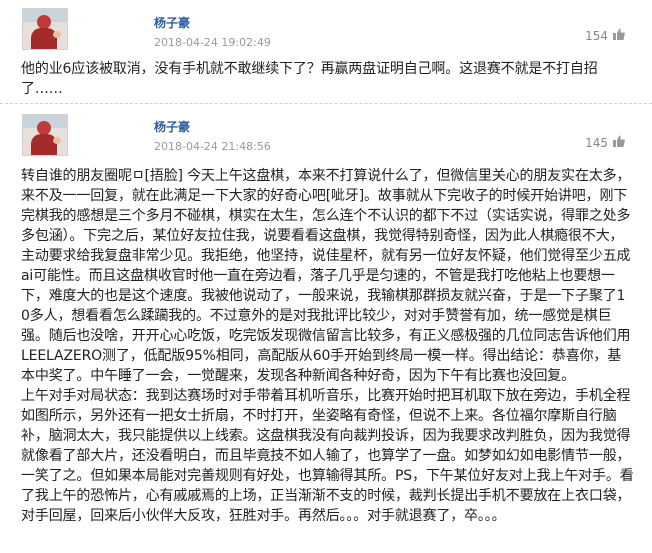 This screenshot has width=652, height=553. What do you see at coordinates (212, 146) in the screenshot?
I see `comment-timestamp: 2018-04-24 21:48:56` at bounding box center [212, 146].